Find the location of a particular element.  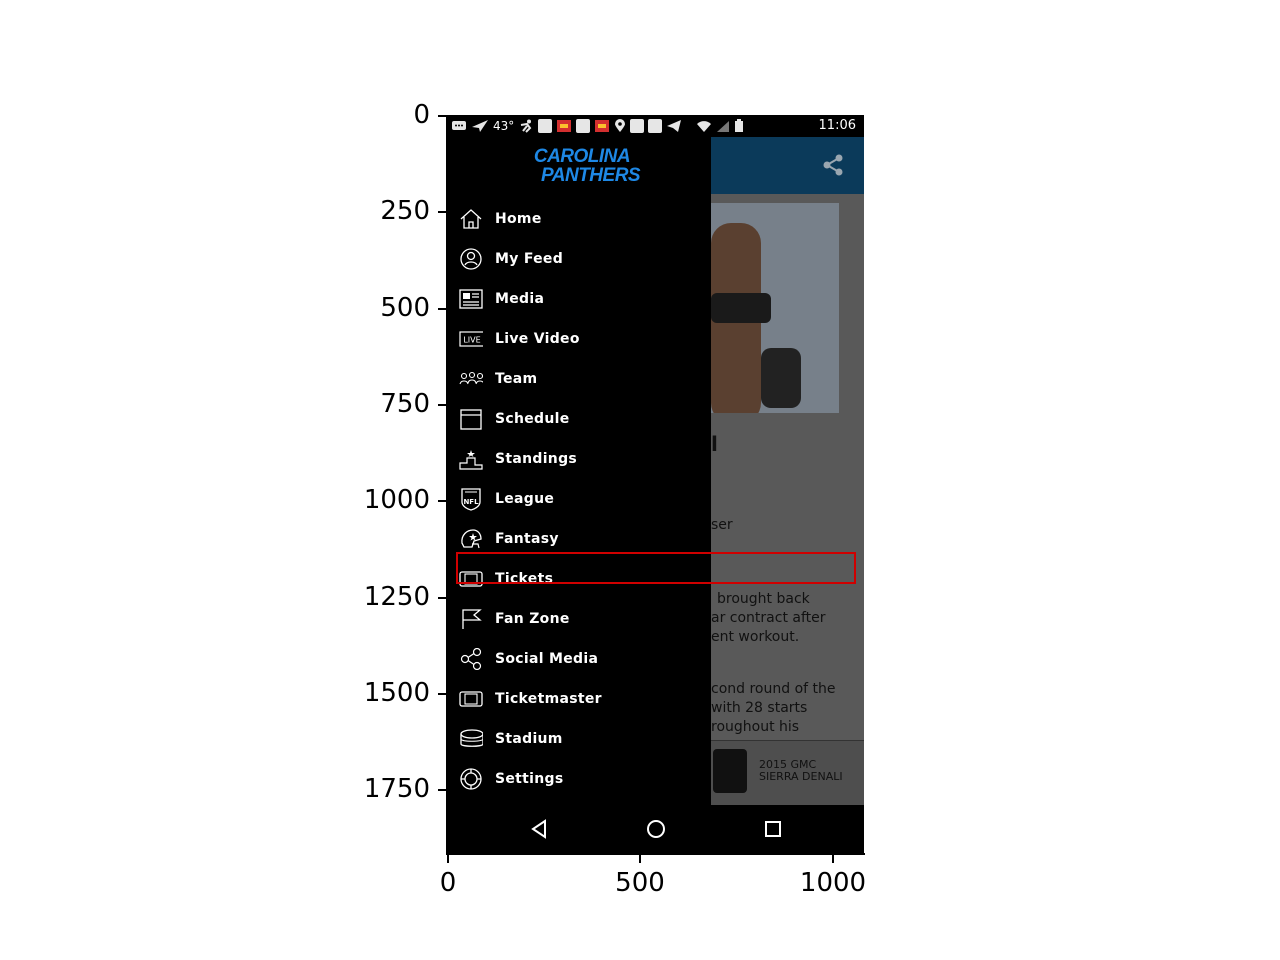

podium-icon is located at coordinates (471, 459).